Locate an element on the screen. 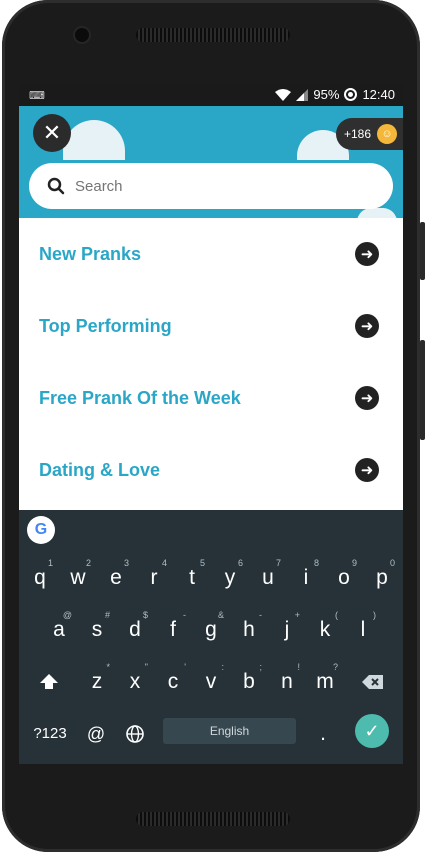  globe-key is located at coordinates (135, 734).